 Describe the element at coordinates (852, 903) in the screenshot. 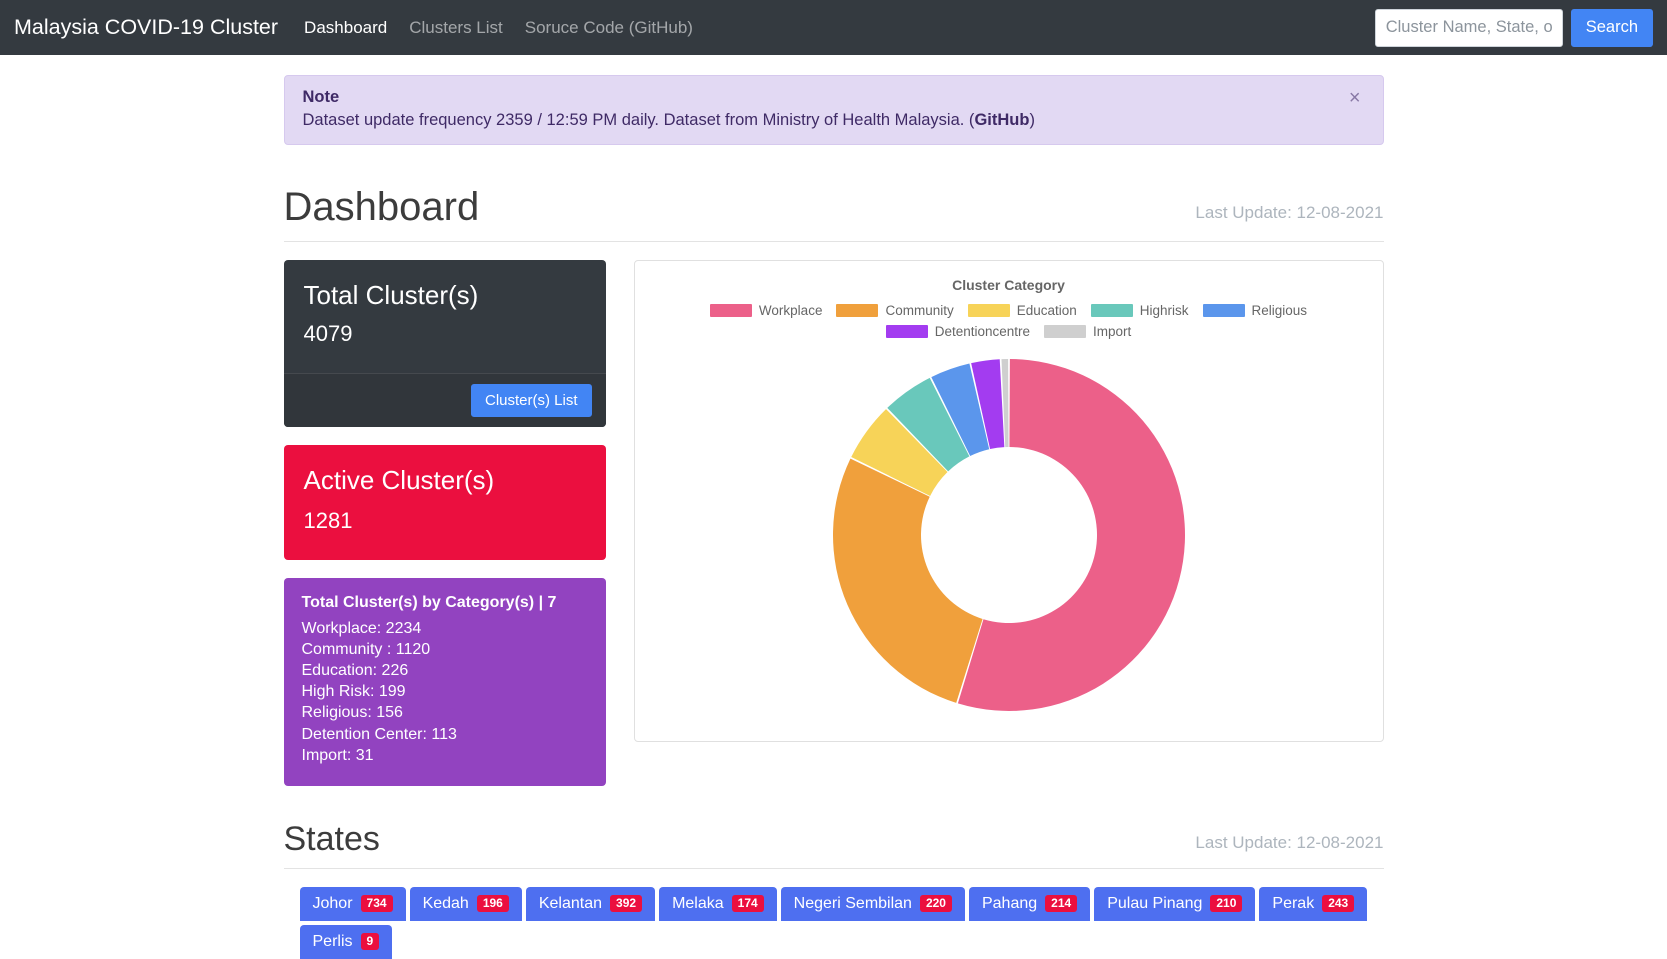

I see `state-tab-label: Negeri Sembilan` at that location.